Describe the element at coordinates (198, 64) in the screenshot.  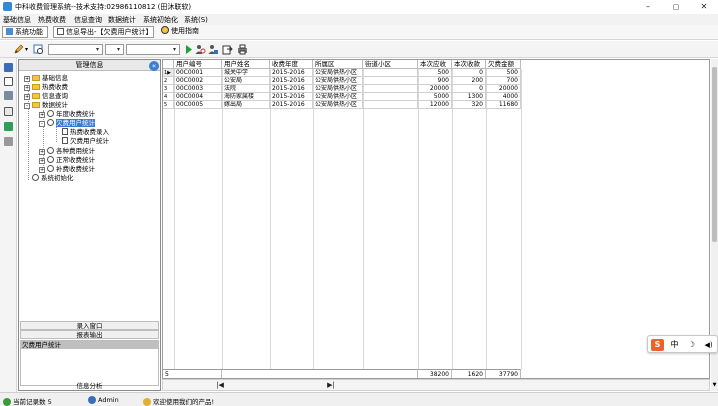
I see `column-header: 用户编号` at that location.